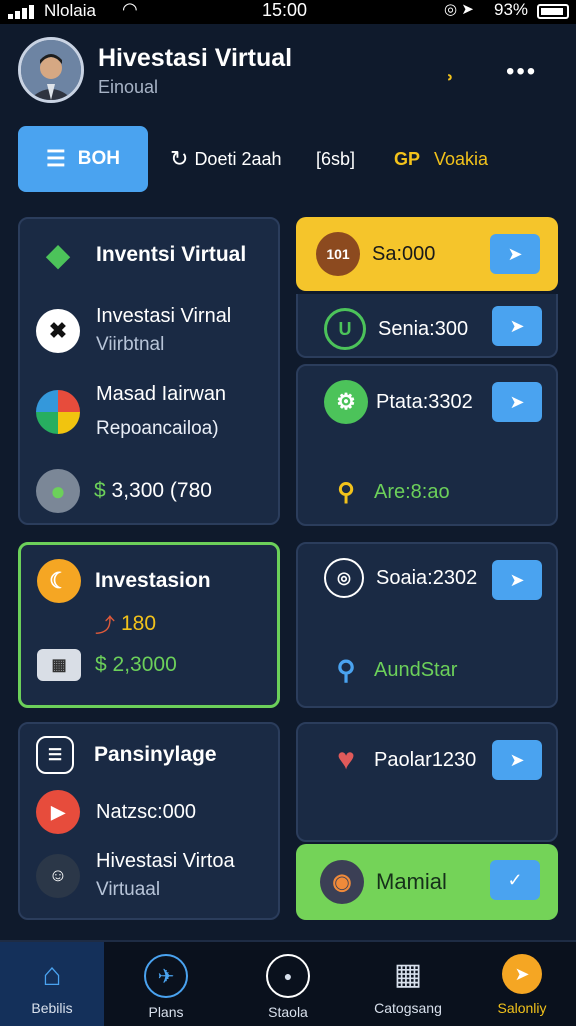  What do you see at coordinates (70, 10) in the screenshot?
I see `carrier-name: Nlolaia` at bounding box center [70, 10].